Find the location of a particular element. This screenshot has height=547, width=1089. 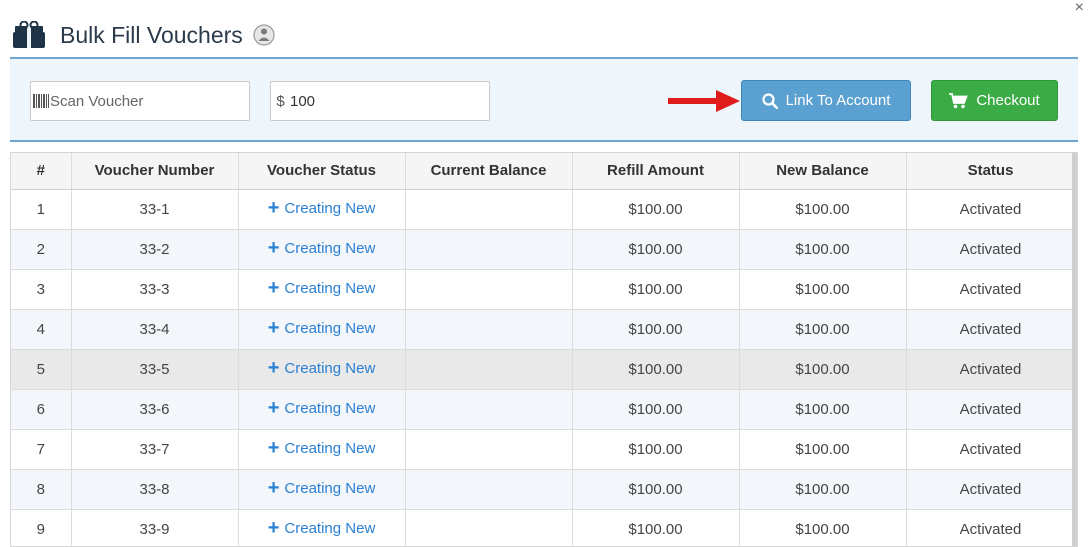

link-to-account-label: Link To Account is located at coordinates (838, 100).